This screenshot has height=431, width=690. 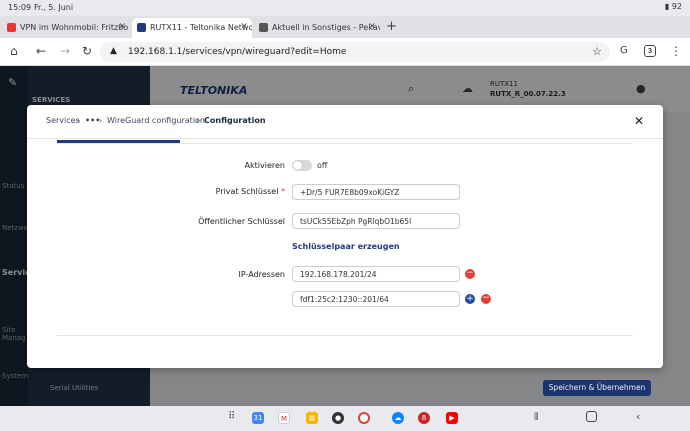 What do you see at coordinates (364, 418) in the screenshot?
I see `chrome-icon` at bounding box center [364, 418].